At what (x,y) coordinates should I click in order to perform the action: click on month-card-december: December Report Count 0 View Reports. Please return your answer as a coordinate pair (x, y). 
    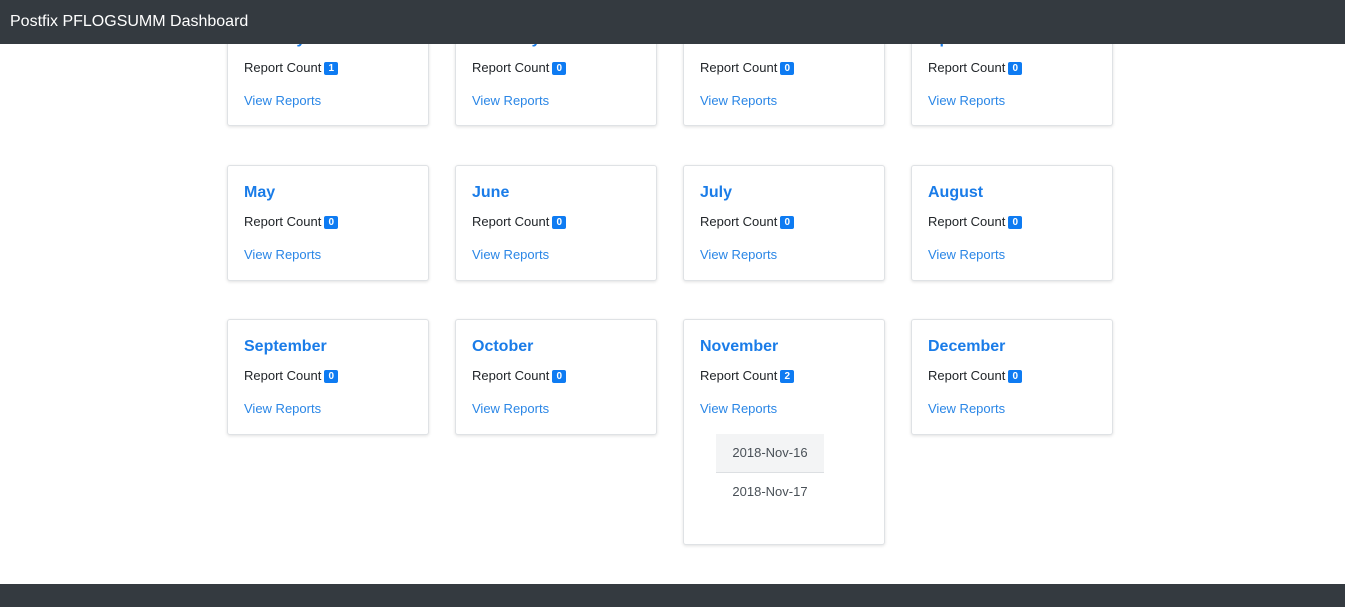
    Looking at the image, I should click on (1012, 377).